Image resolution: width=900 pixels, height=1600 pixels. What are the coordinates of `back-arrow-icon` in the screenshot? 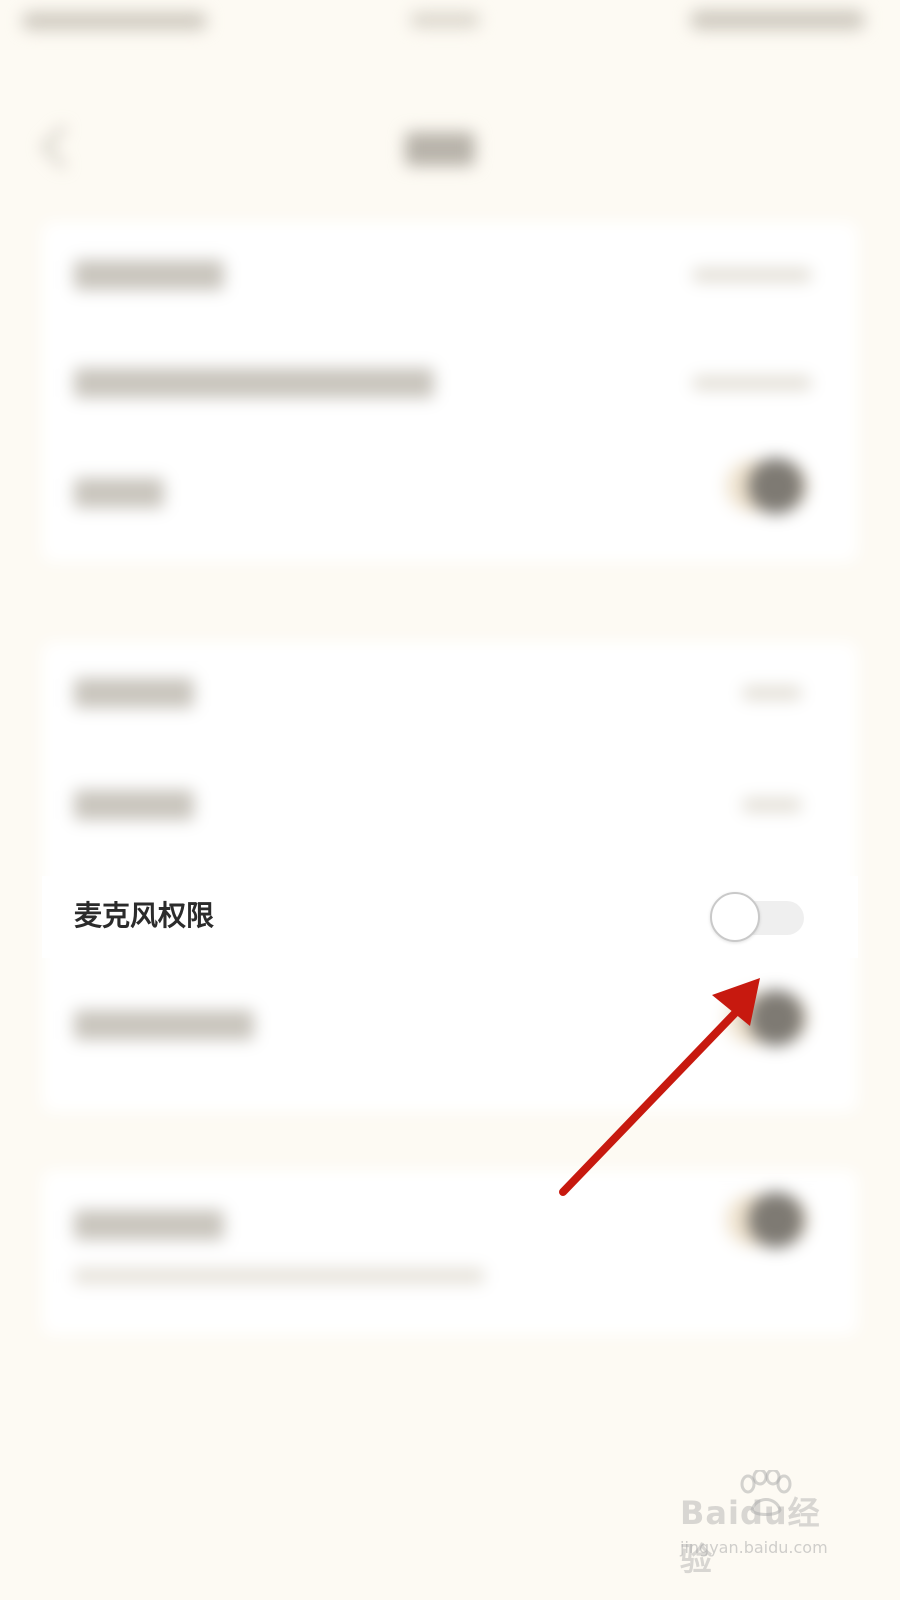 It's located at (63, 147).